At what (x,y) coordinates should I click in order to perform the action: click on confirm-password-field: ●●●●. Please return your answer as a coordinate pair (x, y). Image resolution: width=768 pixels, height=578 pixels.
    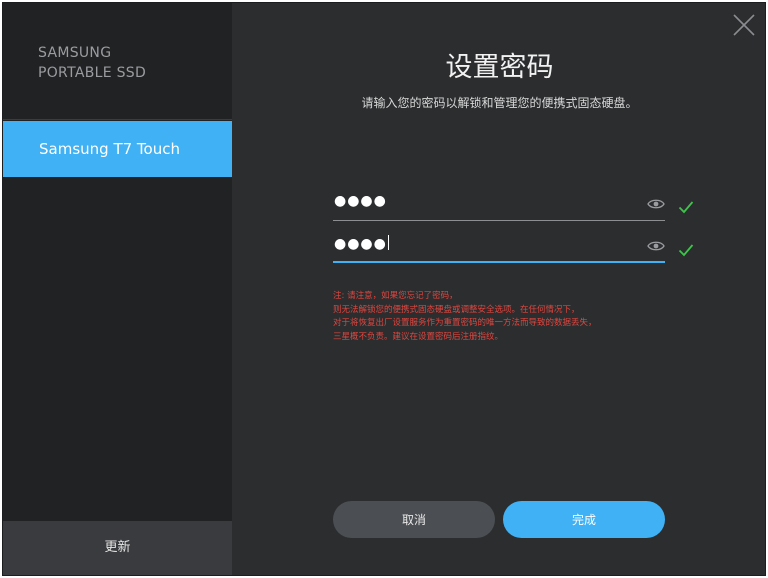
    Looking at the image, I should click on (499, 248).